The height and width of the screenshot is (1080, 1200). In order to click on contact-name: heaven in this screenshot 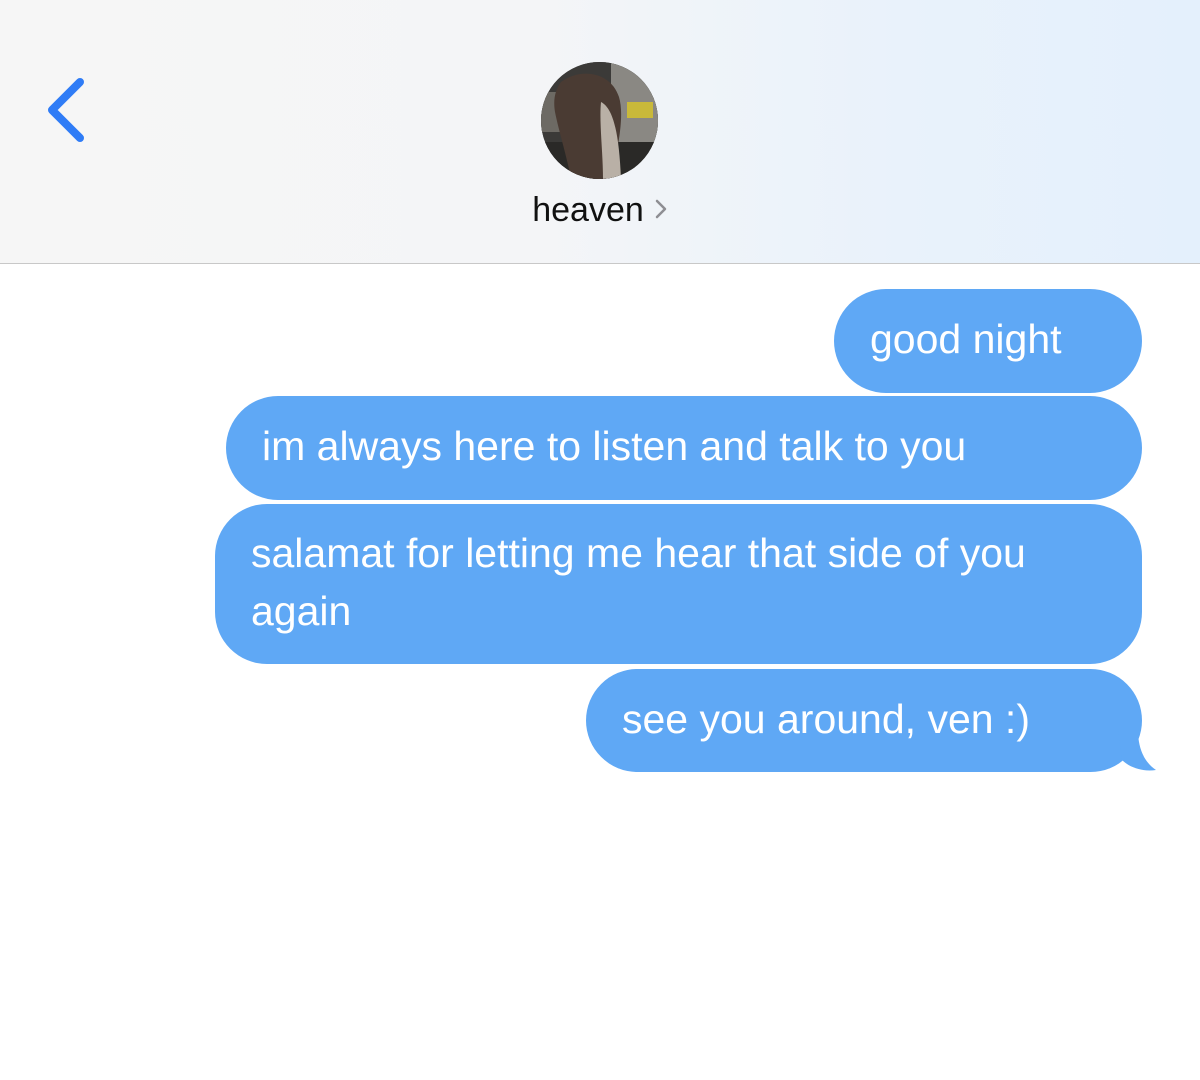, I will do `click(588, 210)`.